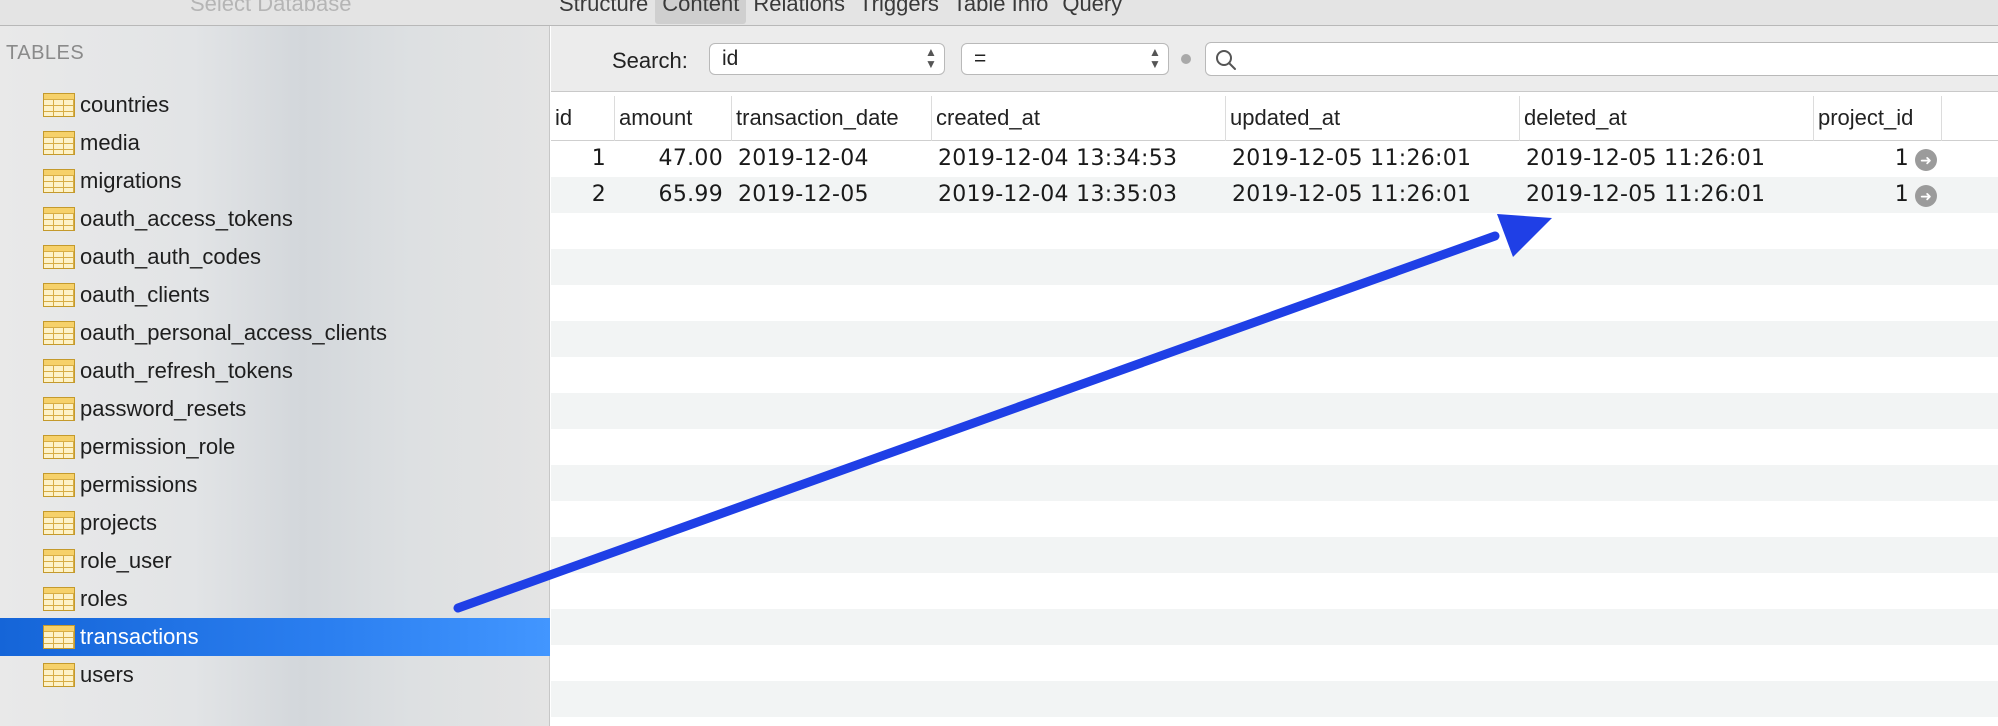 The image size is (1998, 726). What do you see at coordinates (1092, 13) in the screenshot?
I see `tab-query: Query` at bounding box center [1092, 13].